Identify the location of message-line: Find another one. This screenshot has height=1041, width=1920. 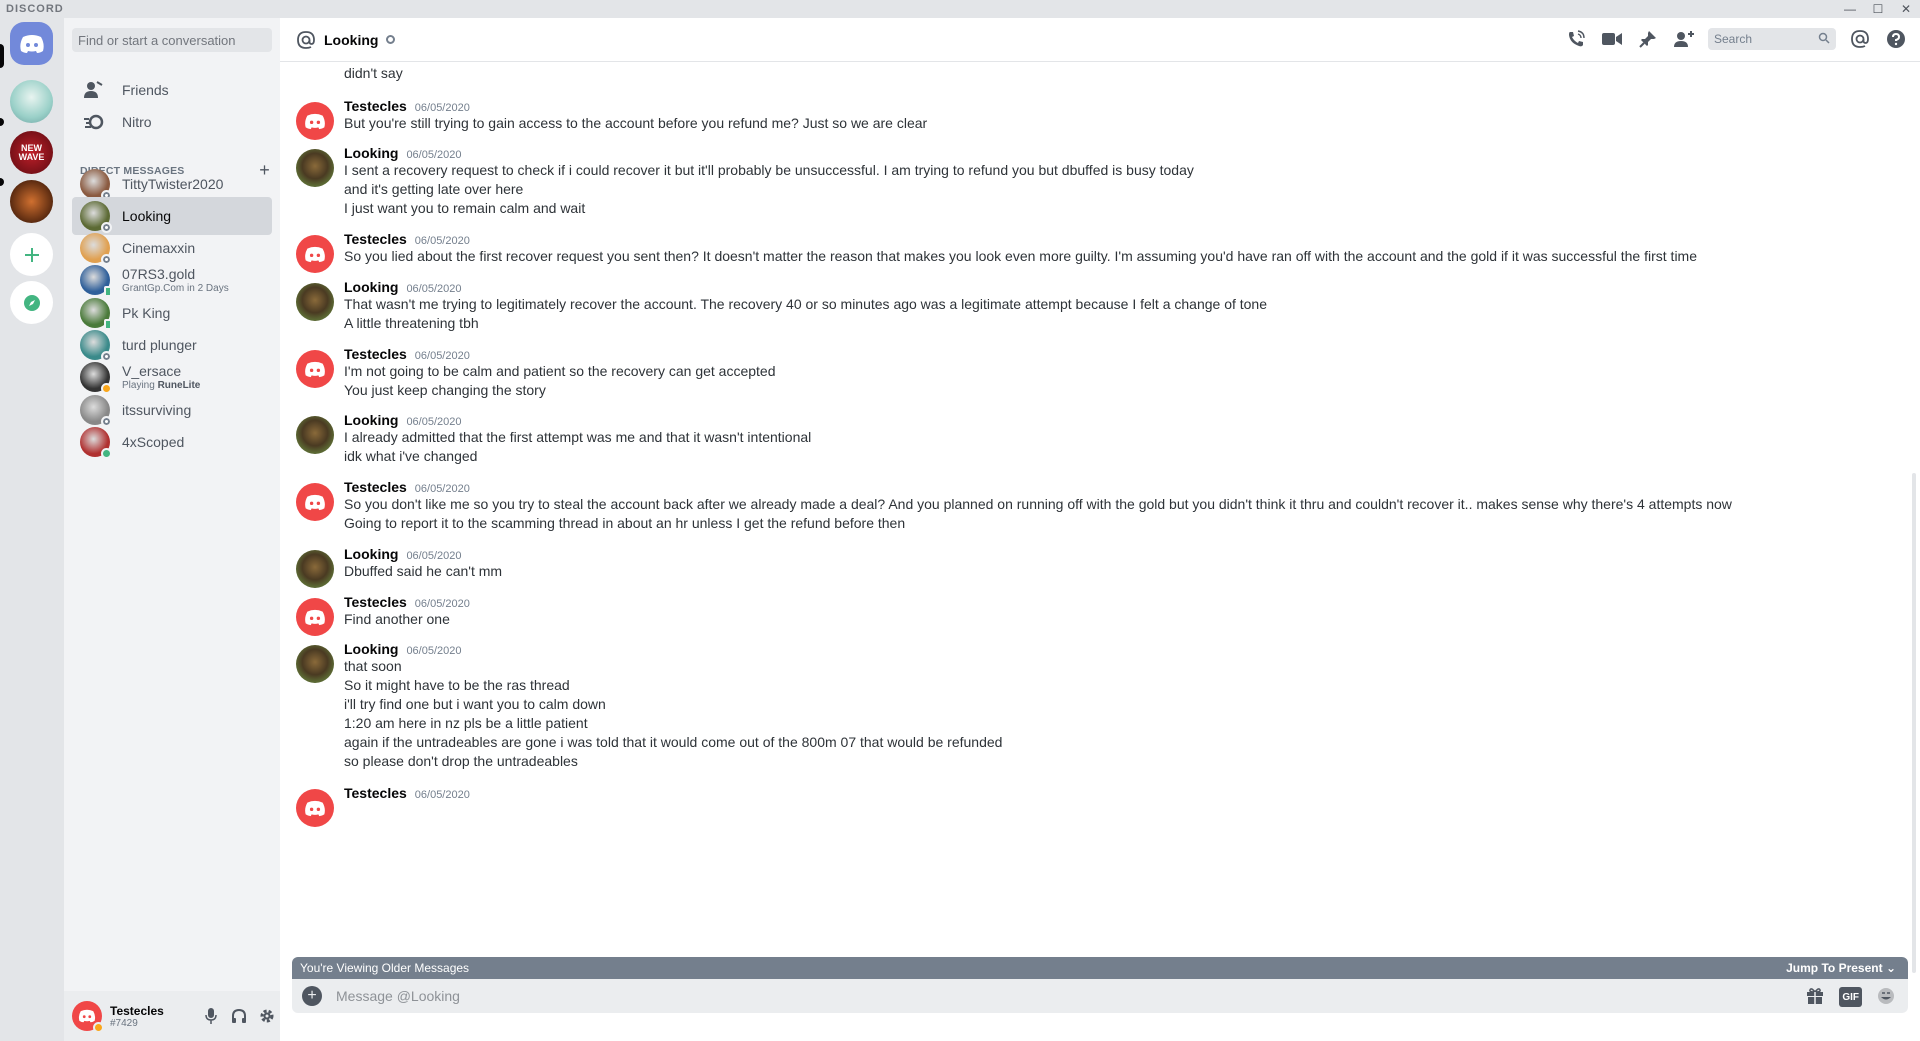
(397, 619).